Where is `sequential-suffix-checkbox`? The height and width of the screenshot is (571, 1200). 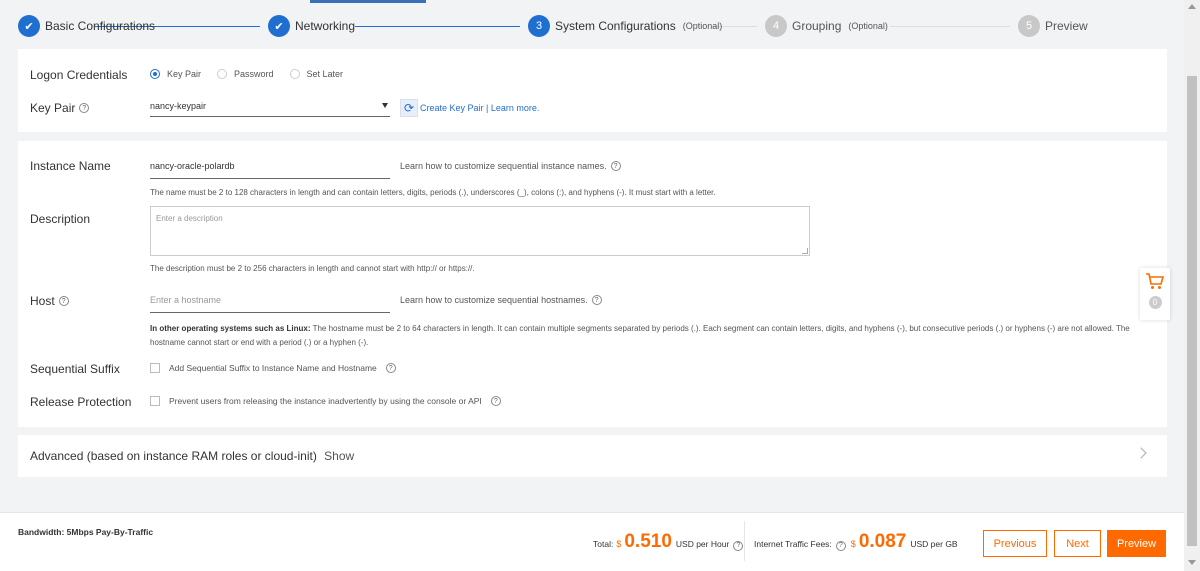 sequential-suffix-checkbox is located at coordinates (155, 368).